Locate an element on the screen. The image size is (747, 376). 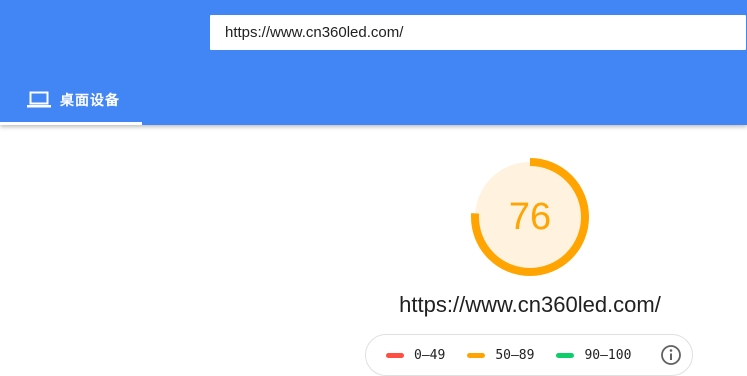
legend-swatch-fail is located at coordinates (395, 355).